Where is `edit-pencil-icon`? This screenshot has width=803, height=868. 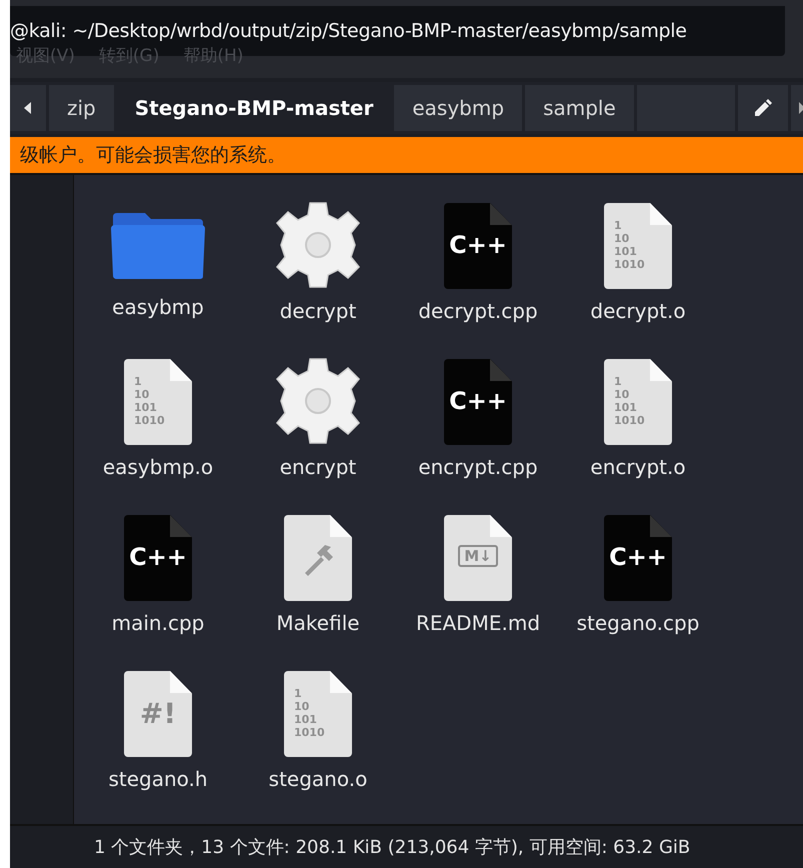
edit-pencil-icon is located at coordinates (763, 108).